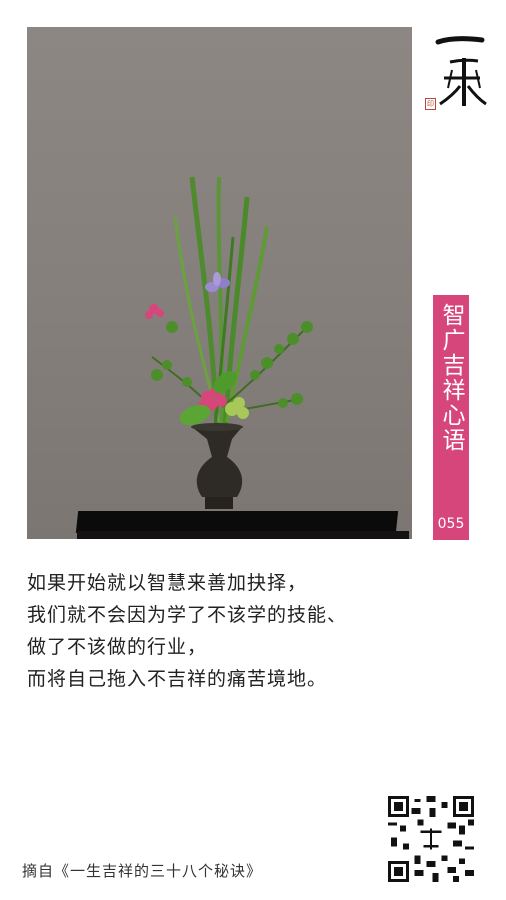 Image resolution: width=506 pixels, height=900 pixels. I want to click on series-tag: 智广吉祥心语 055, so click(451, 417).